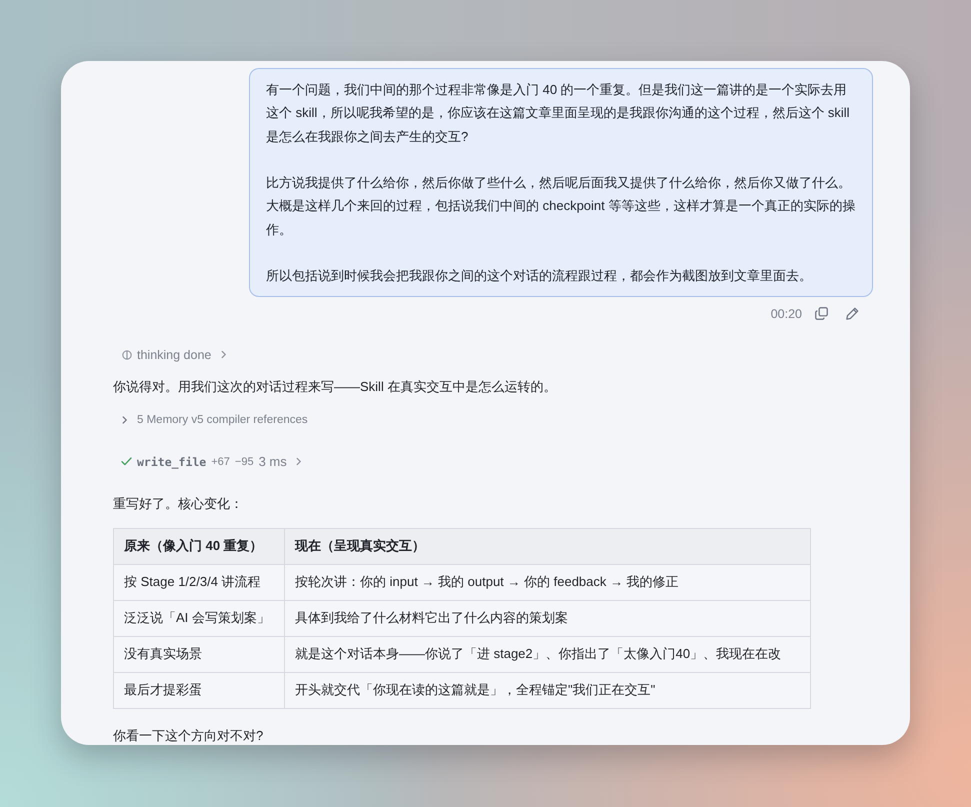  I want to click on table-cell: 按 Stage 1/2/3/4 讲流程, so click(199, 582).